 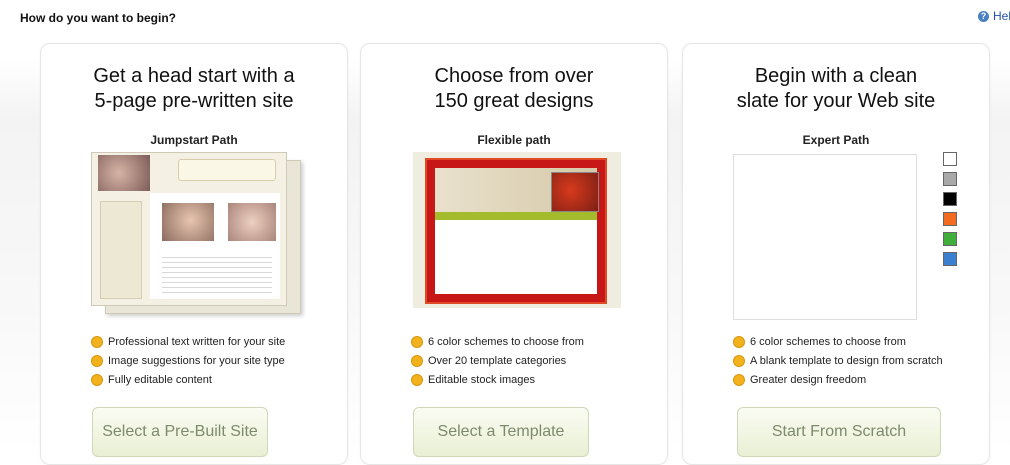 What do you see at coordinates (950, 239) in the screenshot?
I see `color-swatch-green` at bounding box center [950, 239].